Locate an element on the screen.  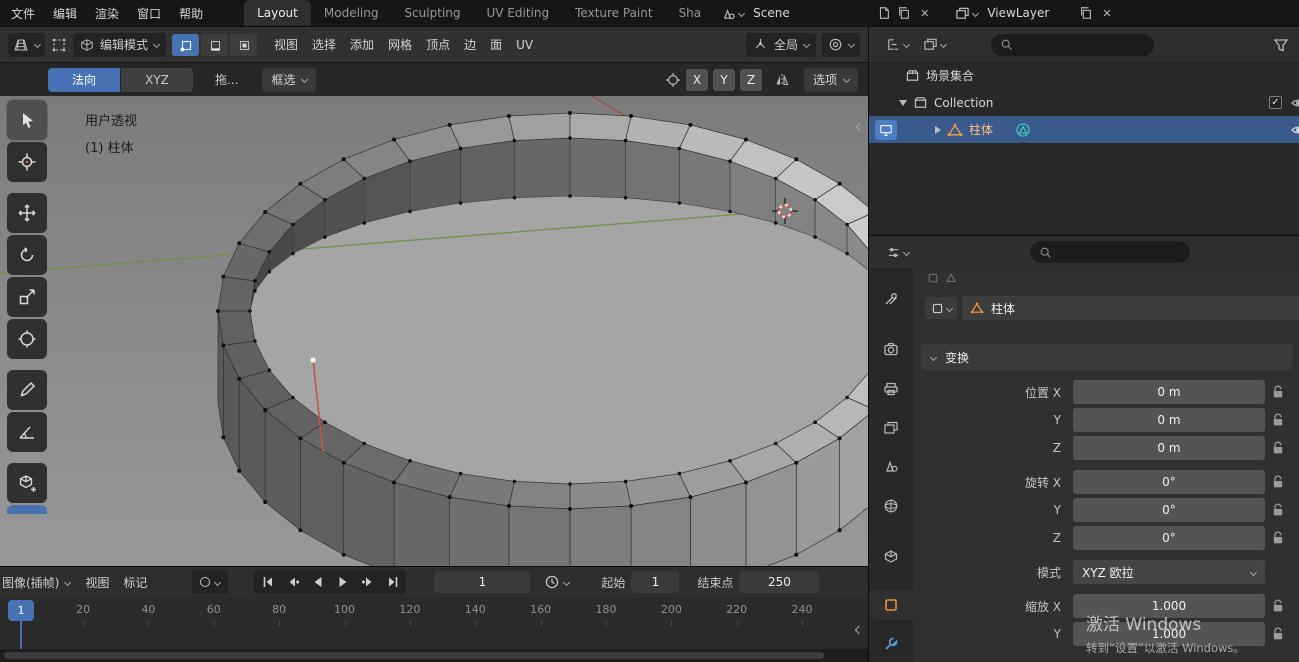
properties-tab-object is located at coordinates (891, 605).